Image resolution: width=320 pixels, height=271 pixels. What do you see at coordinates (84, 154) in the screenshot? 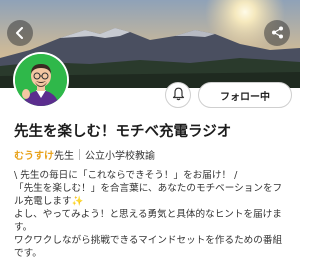
I see `author-meta: むうすけ 先生 公立小学校教諭` at bounding box center [84, 154].